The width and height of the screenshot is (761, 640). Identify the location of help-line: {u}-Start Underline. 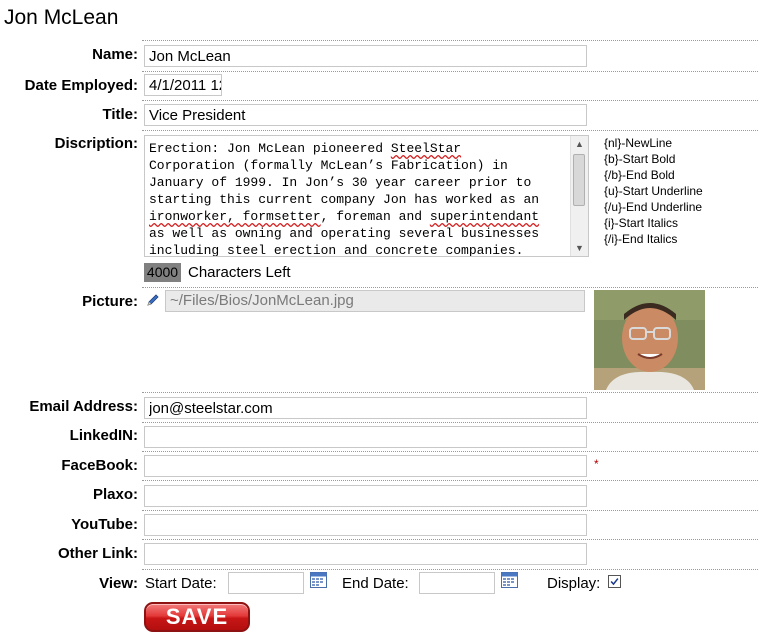
(653, 191).